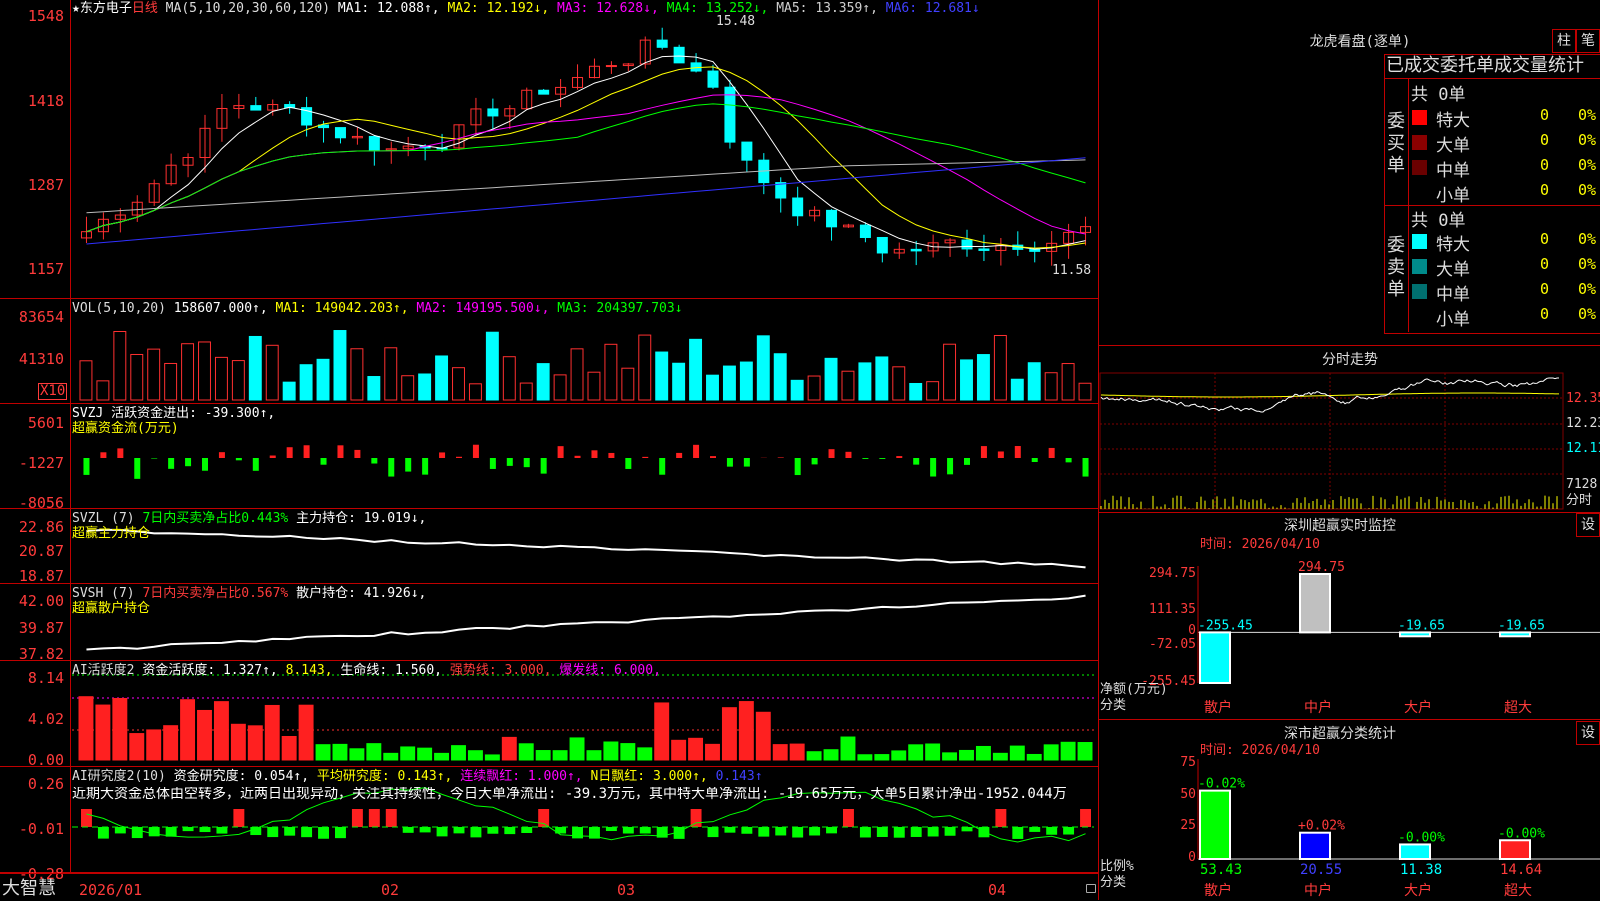 The width and height of the screenshot is (1600, 901). Describe the element at coordinates (1521, 833) in the screenshot. I see `sz-stat-change-label: -0.00%` at that location.